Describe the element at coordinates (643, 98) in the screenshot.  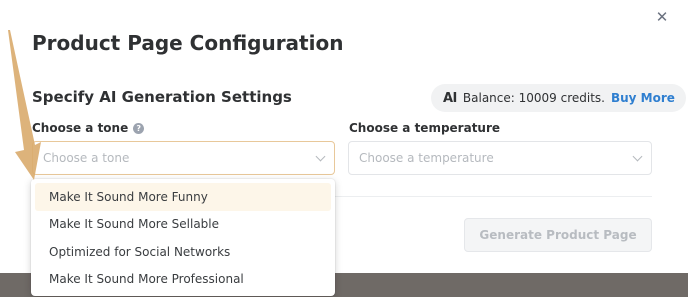
I see `buy-more-link: Buy More` at that location.